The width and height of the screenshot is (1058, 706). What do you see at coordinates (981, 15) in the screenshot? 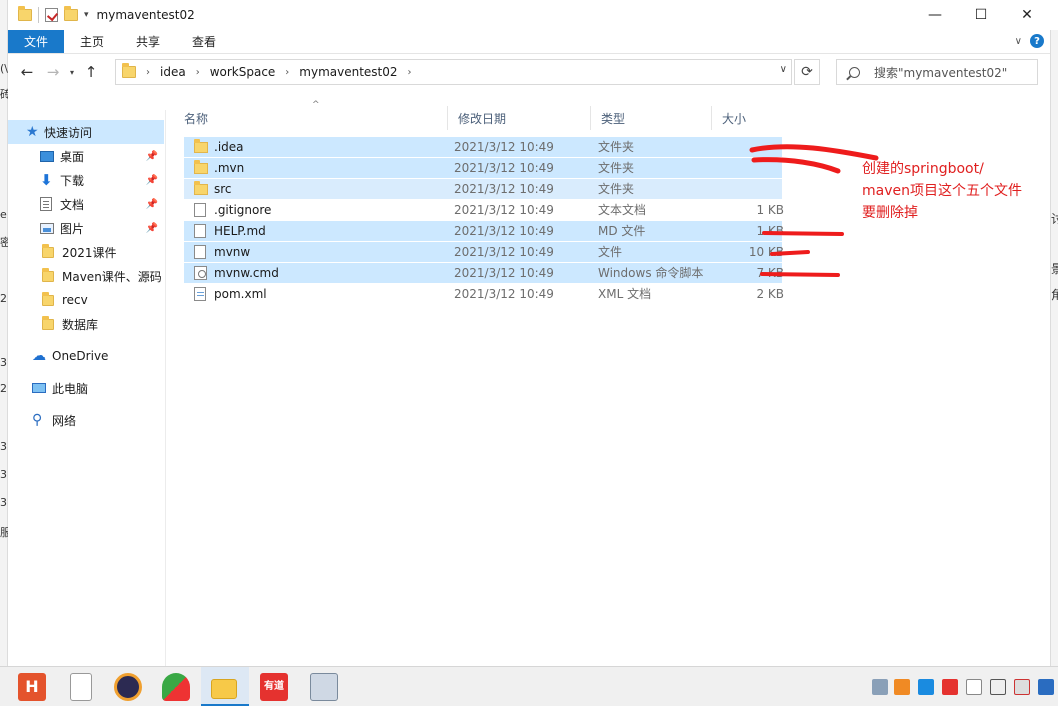
I see `maximize-button: ☐` at bounding box center [981, 15].